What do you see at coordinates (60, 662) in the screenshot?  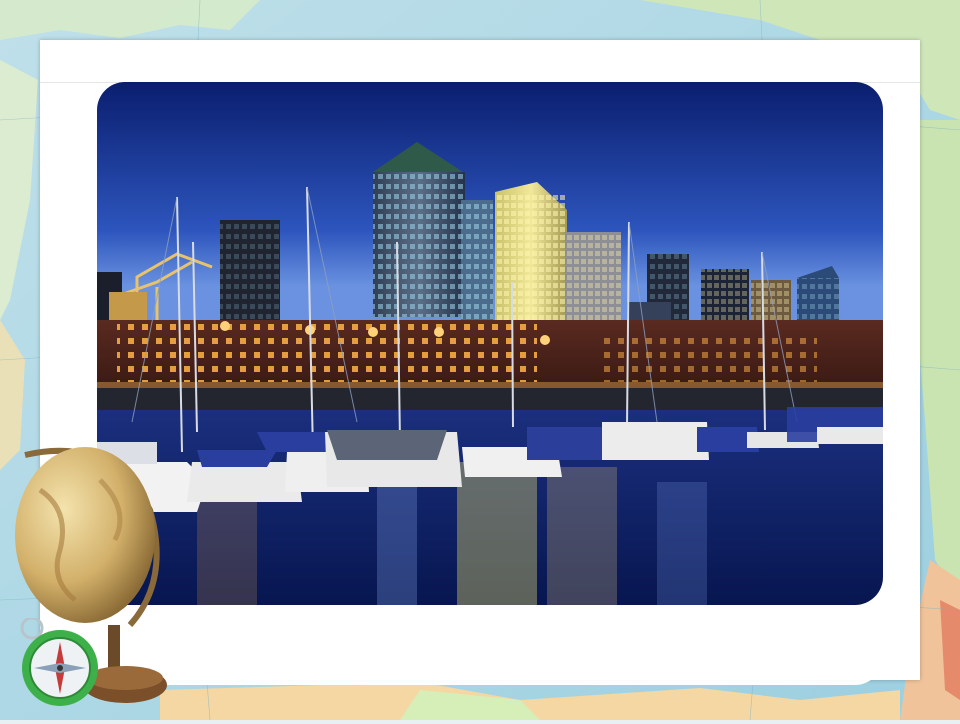 I see `compass-icon` at bounding box center [60, 662].